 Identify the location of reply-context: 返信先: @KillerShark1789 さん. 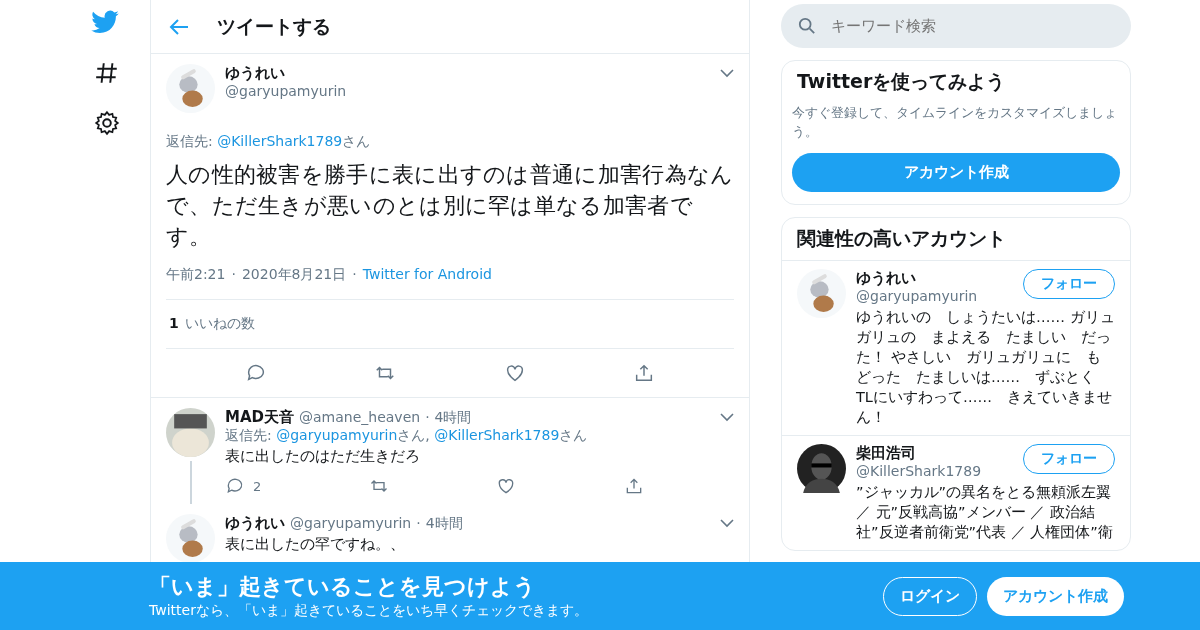
(269, 142).